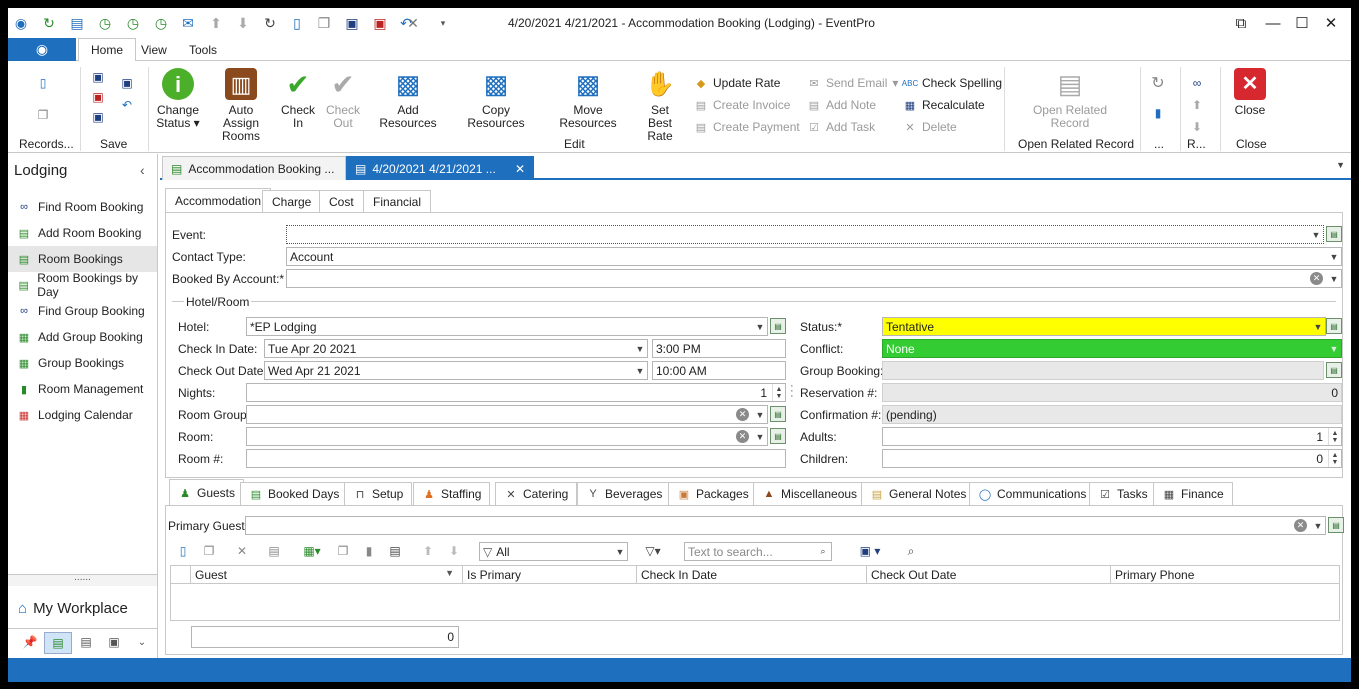 This screenshot has height=689, width=1359. What do you see at coordinates (792, 391) in the screenshot?
I see `column-splitter-grip: · · ·` at bounding box center [792, 391].